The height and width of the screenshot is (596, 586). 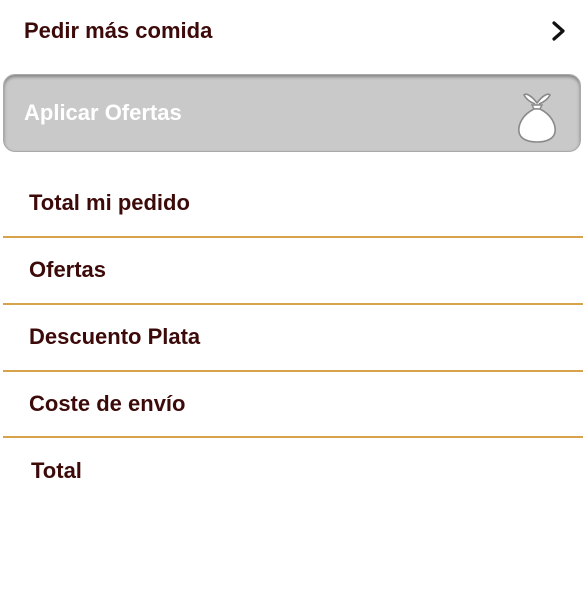 I want to click on order-more-food-row: Pedir más comida, so click(x=293, y=31).